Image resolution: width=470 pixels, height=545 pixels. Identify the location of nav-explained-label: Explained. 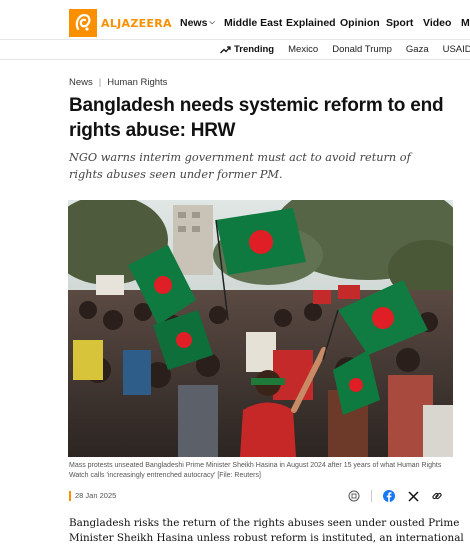
(311, 23).